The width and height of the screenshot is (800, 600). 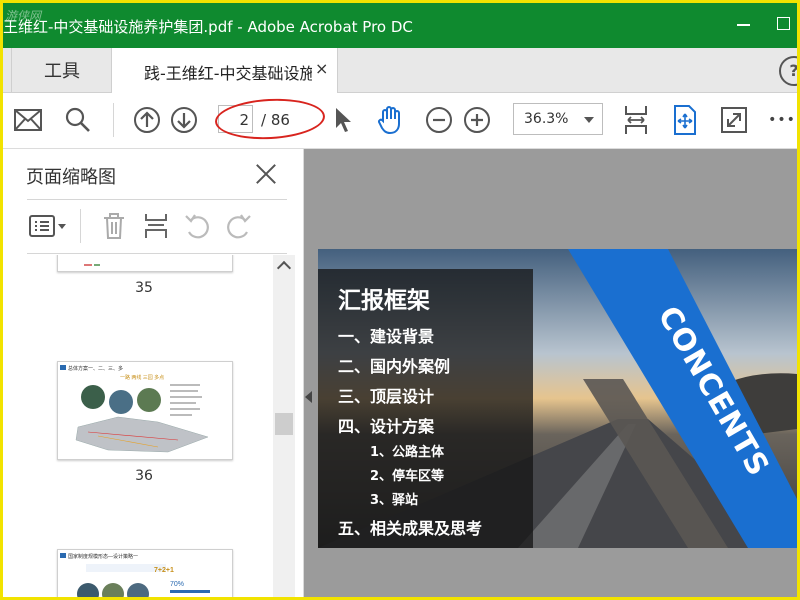 What do you see at coordinates (164, 570) in the screenshot?
I see `thumbnail-37-formula: 7+2+1` at bounding box center [164, 570].